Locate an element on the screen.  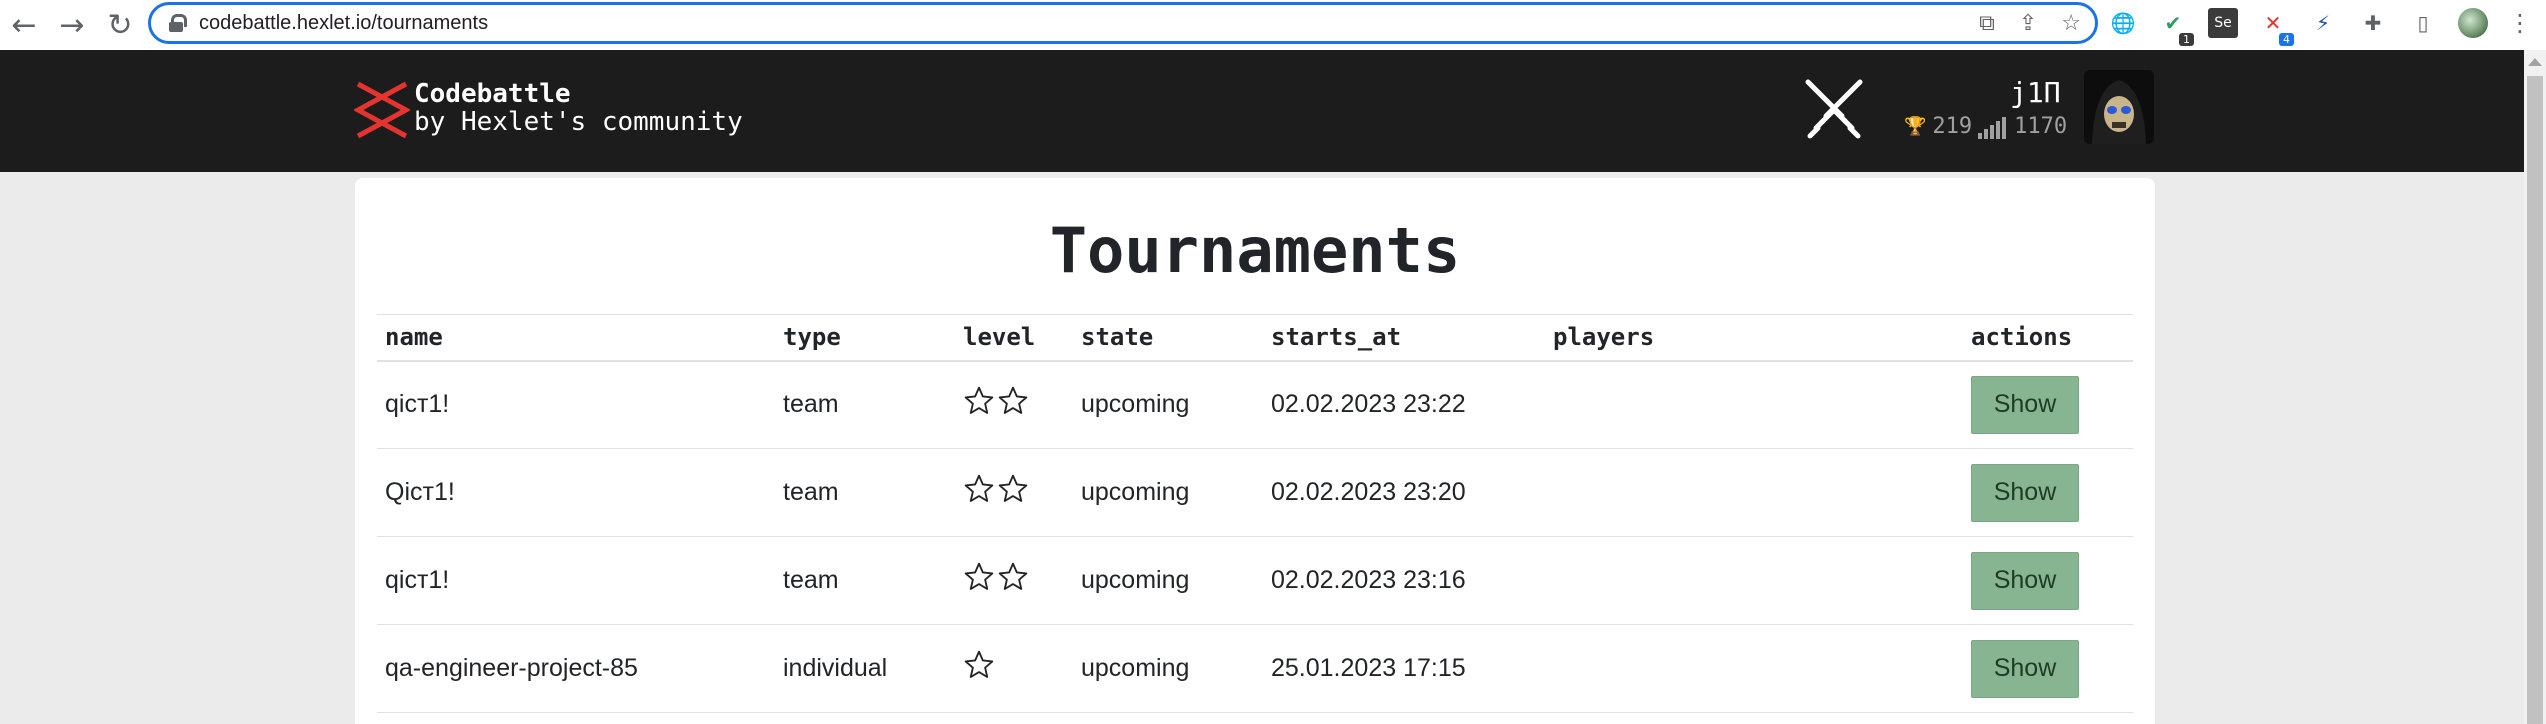
crossed-swords-icon is located at coordinates (1834, 110).